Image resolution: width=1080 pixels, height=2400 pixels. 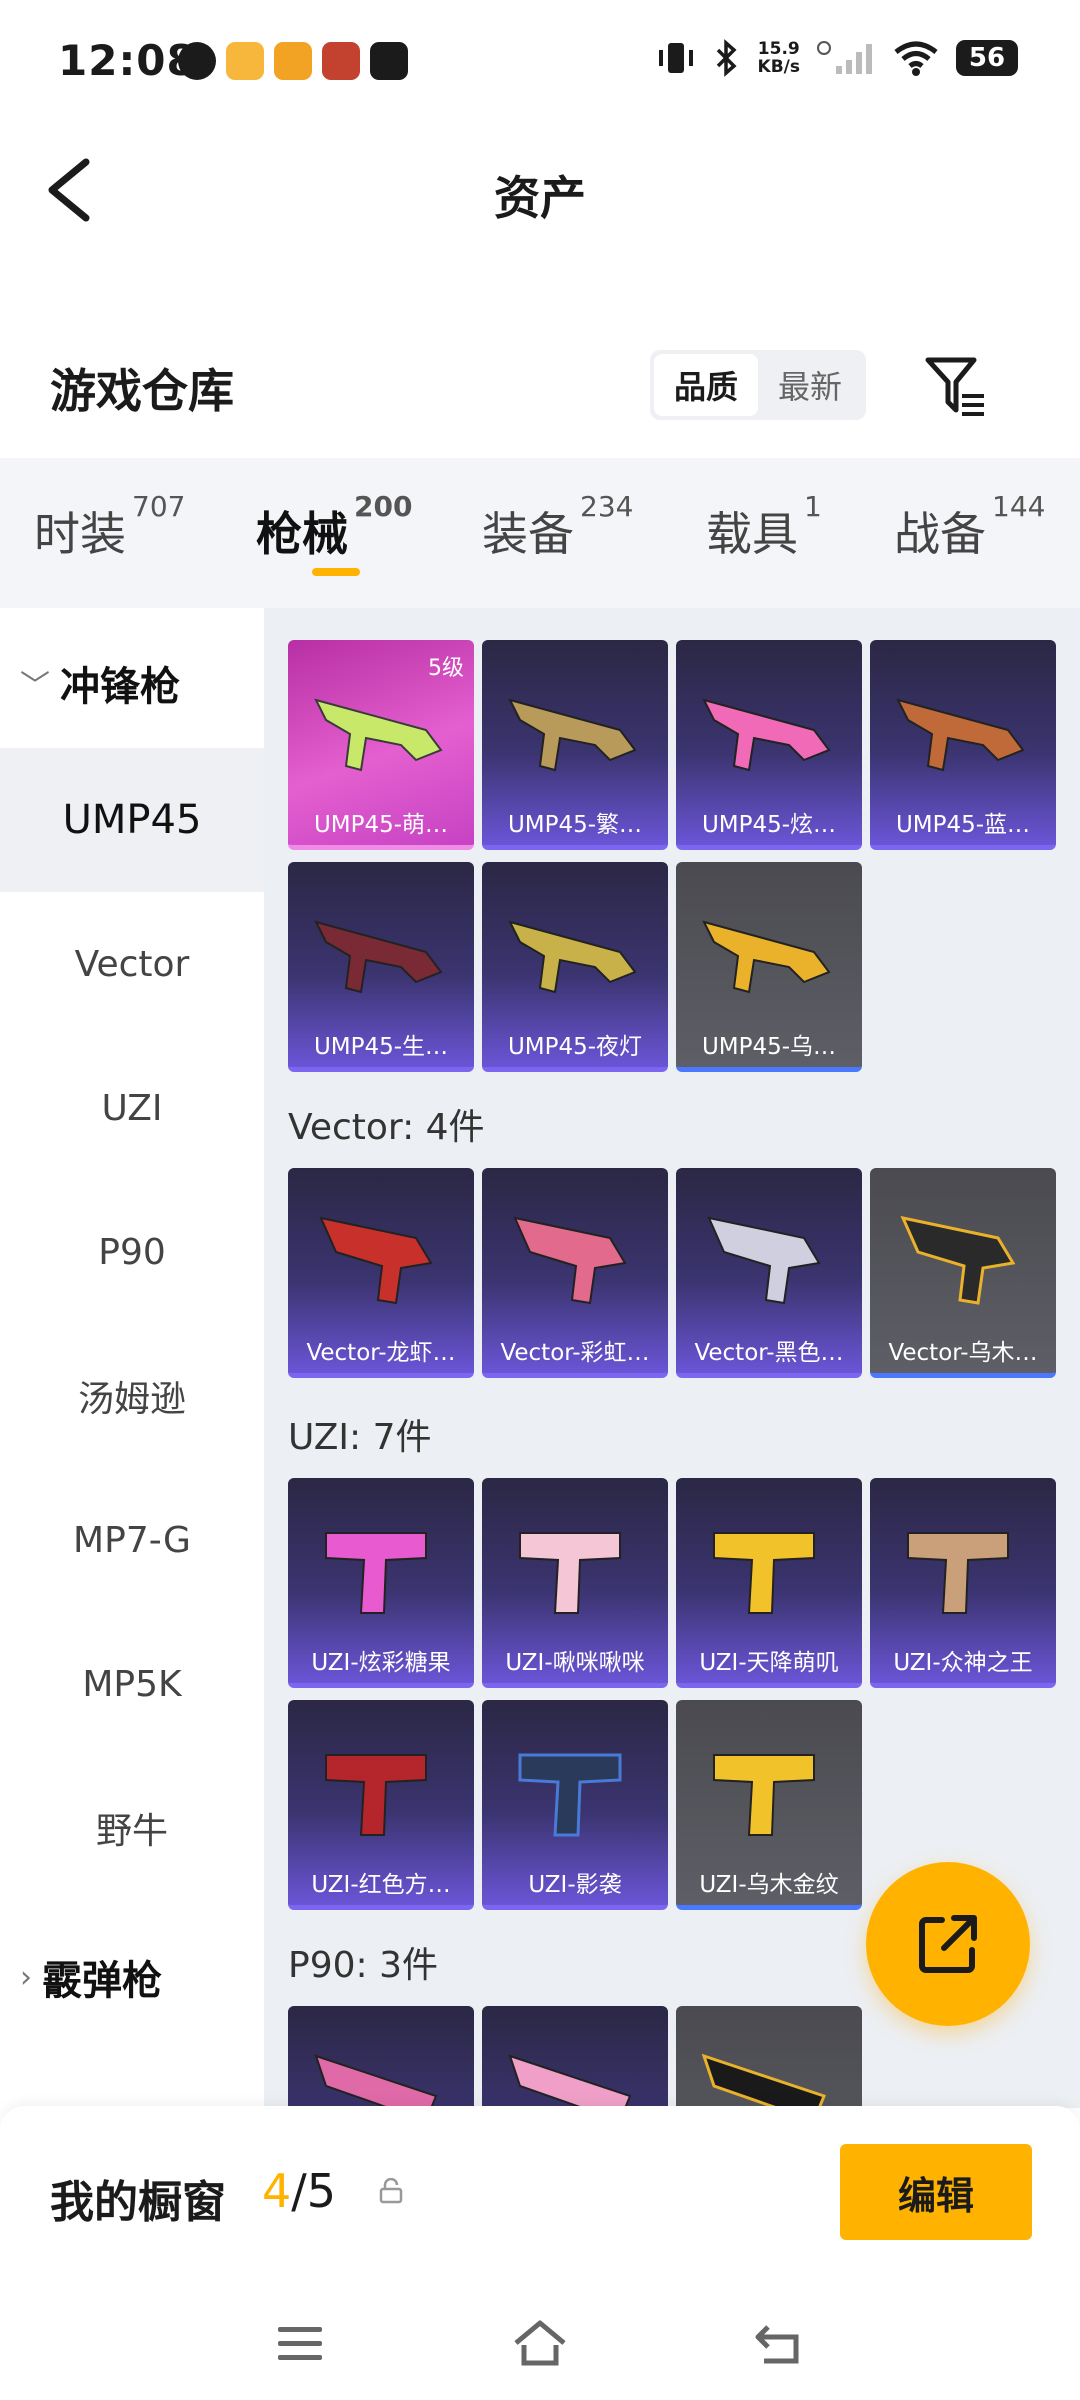 I want to click on group-title-p90: P90: 3件, so click(x=363, y=1965).